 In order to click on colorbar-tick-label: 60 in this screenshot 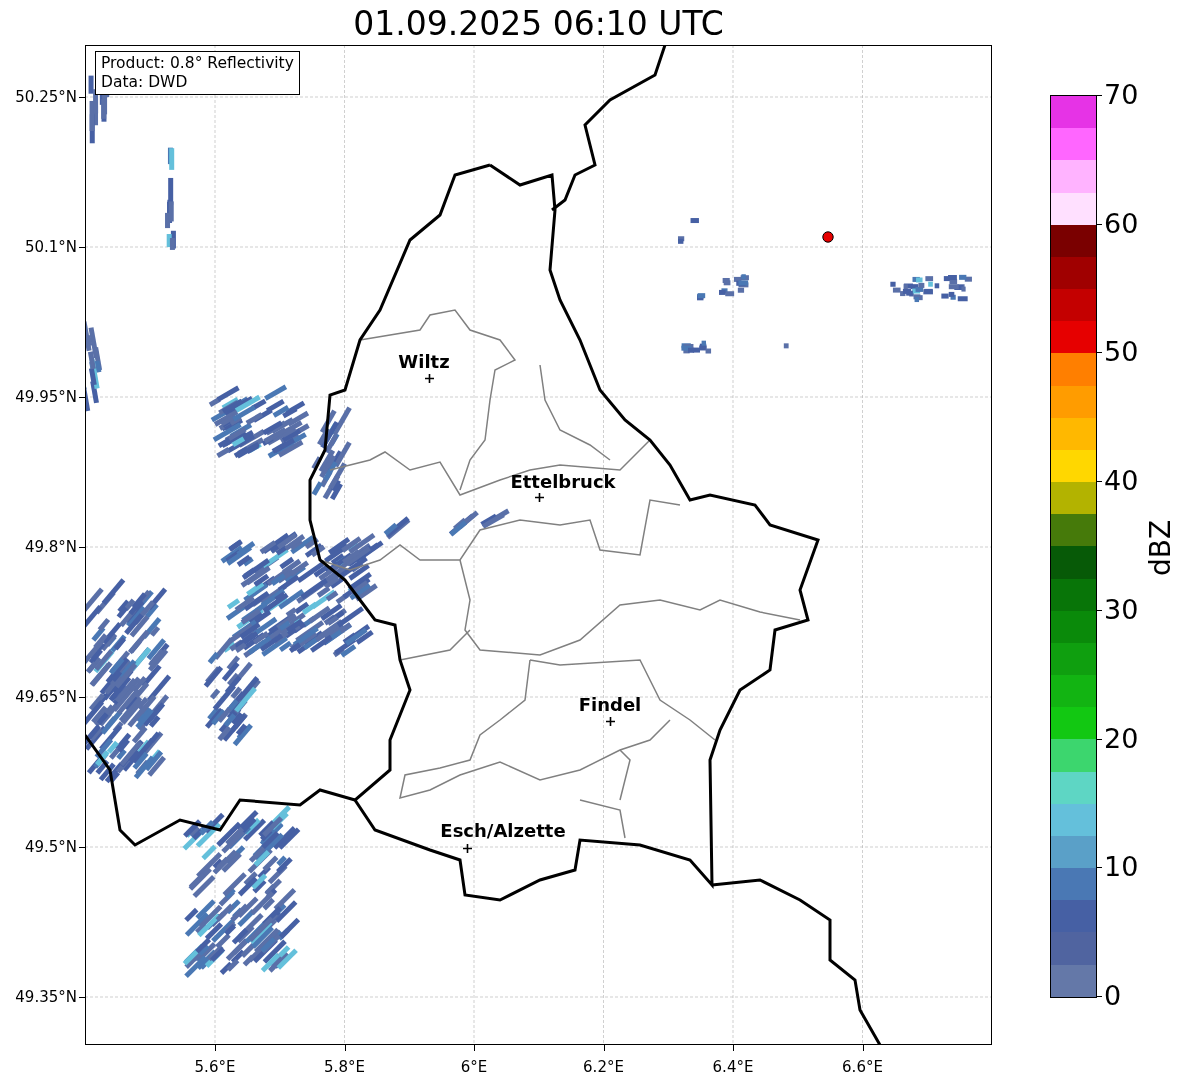, I will do `click(1121, 223)`.